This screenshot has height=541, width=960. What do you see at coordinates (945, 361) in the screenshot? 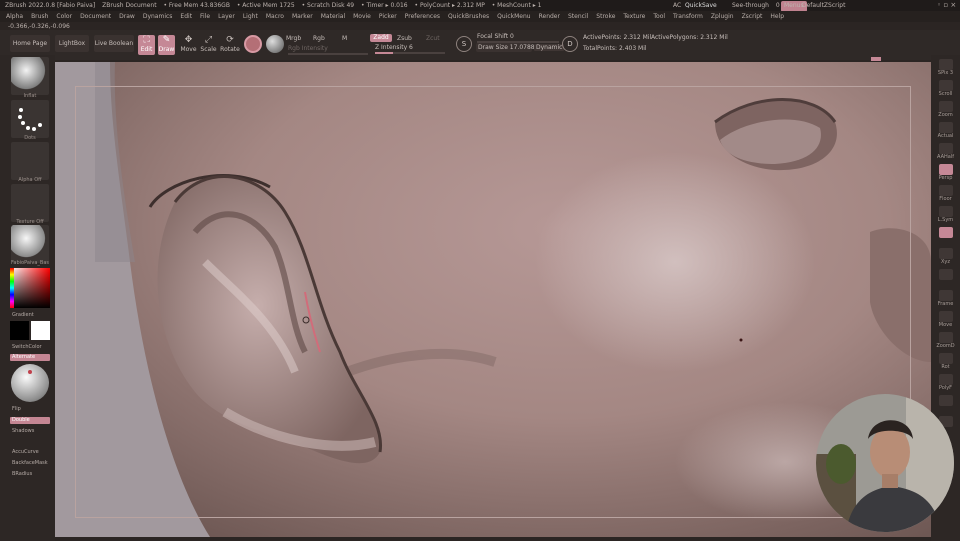
I see `right-shelf-button: Rot` at bounding box center [945, 361].